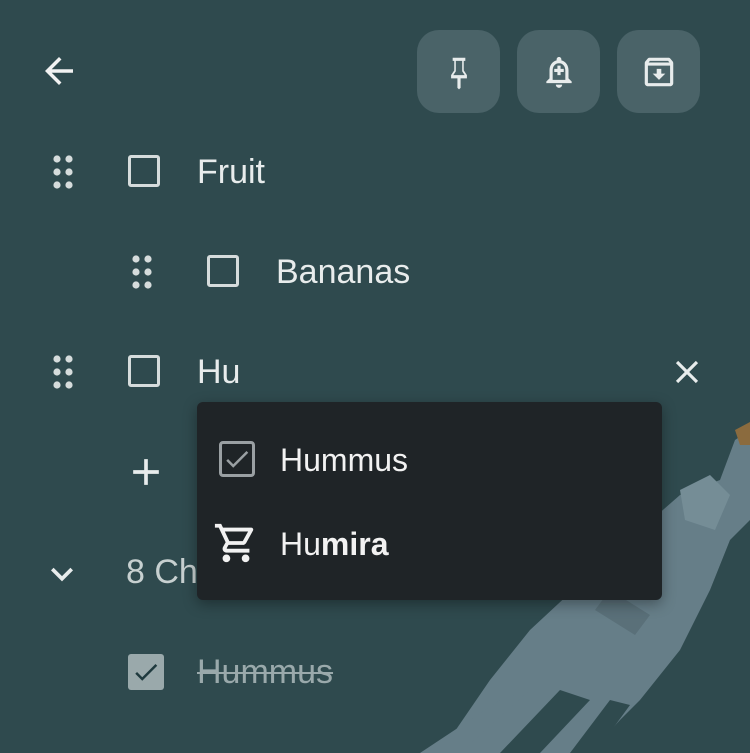 The width and height of the screenshot is (750, 753). Describe the element at coordinates (354, 544) in the screenshot. I see `suggestion-rest: mira` at that location.